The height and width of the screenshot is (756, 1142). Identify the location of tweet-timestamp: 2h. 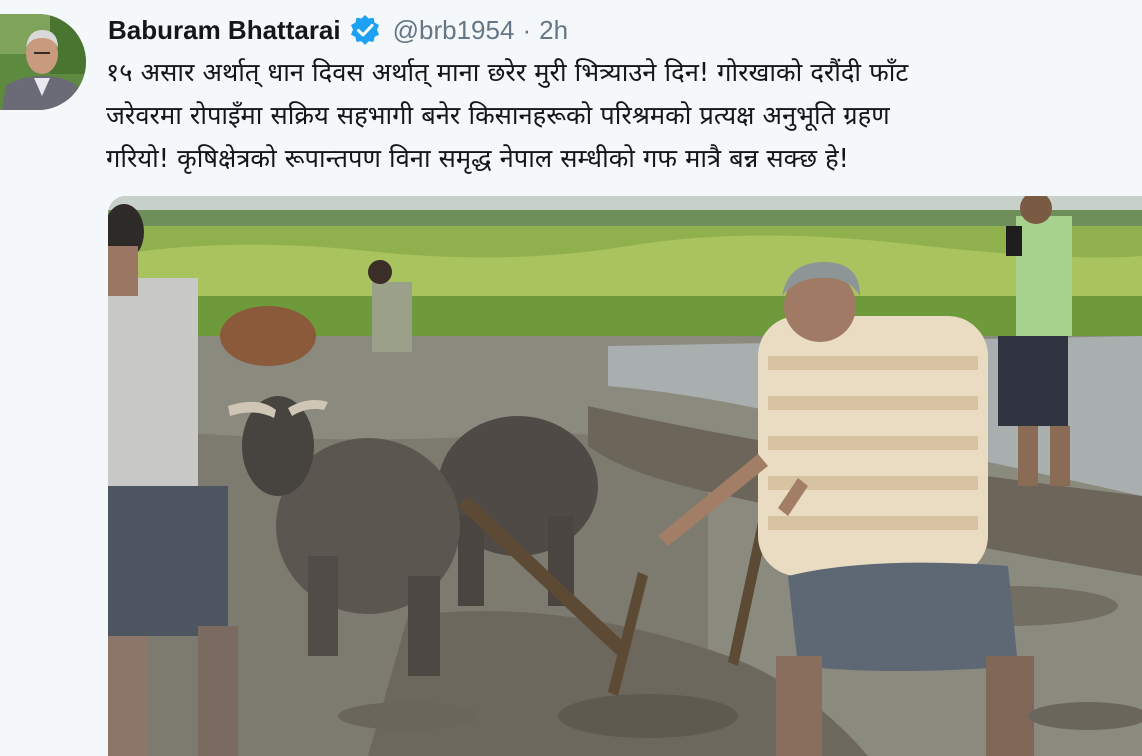
(553, 30).